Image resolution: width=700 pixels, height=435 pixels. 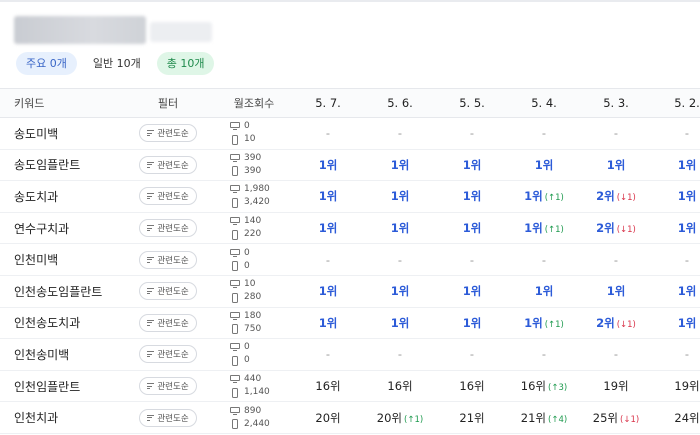 What do you see at coordinates (544, 386) in the screenshot?
I see `rank-cell: 16위 (↑3)` at bounding box center [544, 386].